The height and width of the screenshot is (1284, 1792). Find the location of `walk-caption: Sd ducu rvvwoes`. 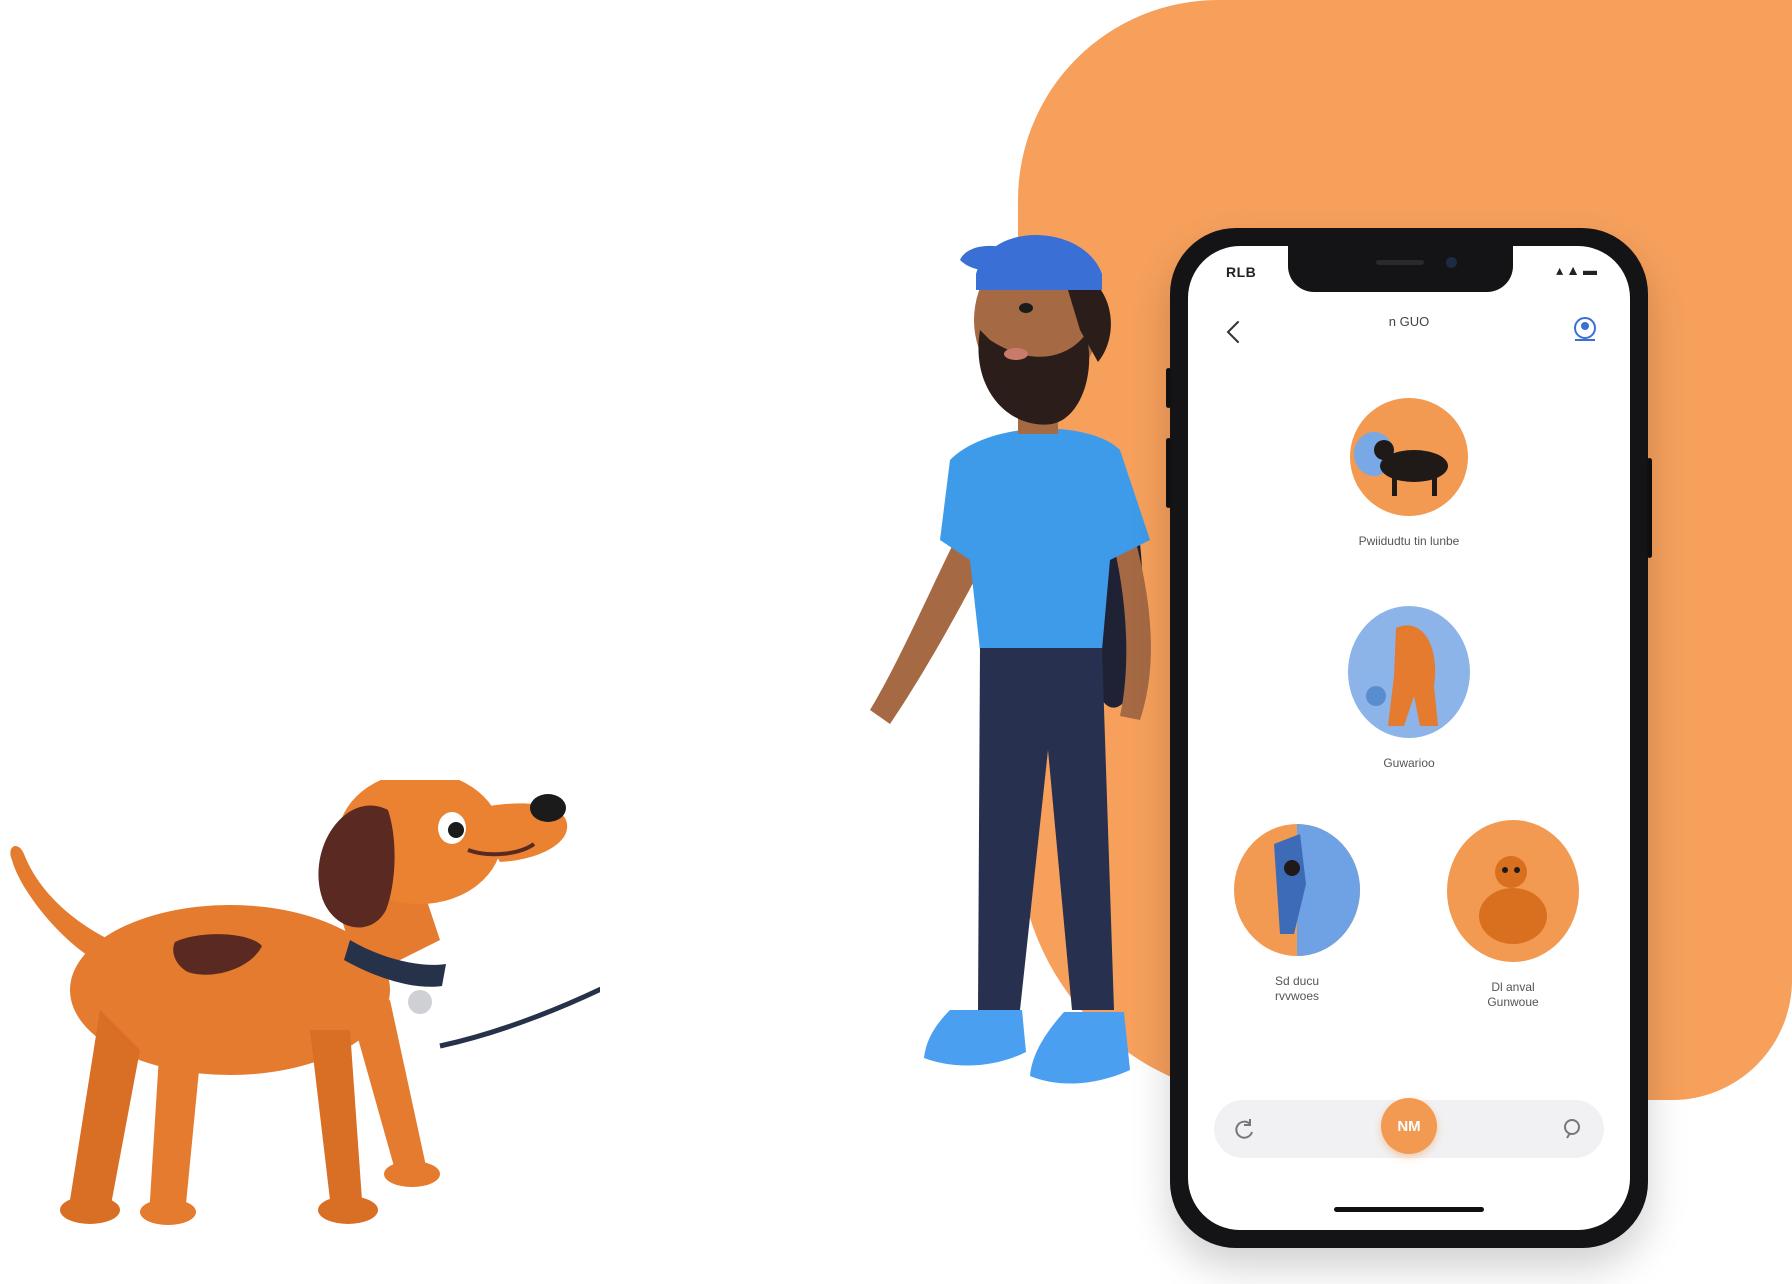

walk-caption: Sd ducu rvvwoes is located at coordinates (1297, 988).